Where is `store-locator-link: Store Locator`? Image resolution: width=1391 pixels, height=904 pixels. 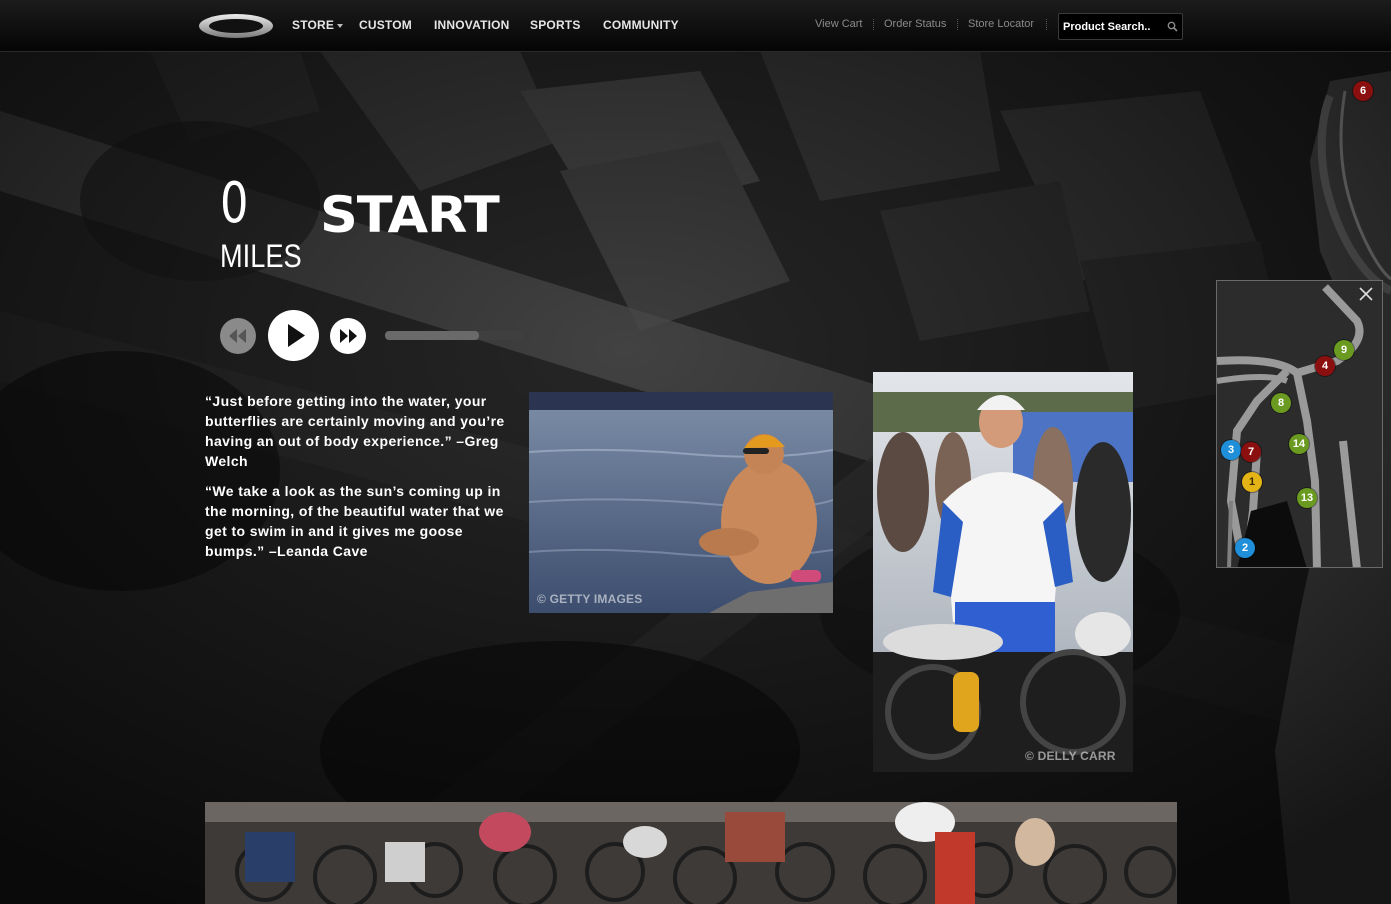
store-locator-link: Store Locator is located at coordinates (1001, 24).